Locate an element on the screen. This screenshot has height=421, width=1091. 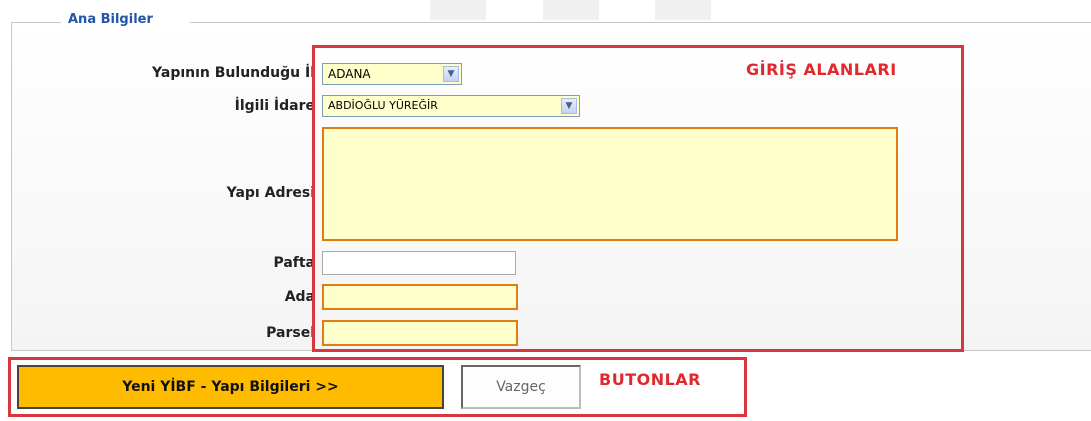
legend-line-right is located at coordinates (640, 22).